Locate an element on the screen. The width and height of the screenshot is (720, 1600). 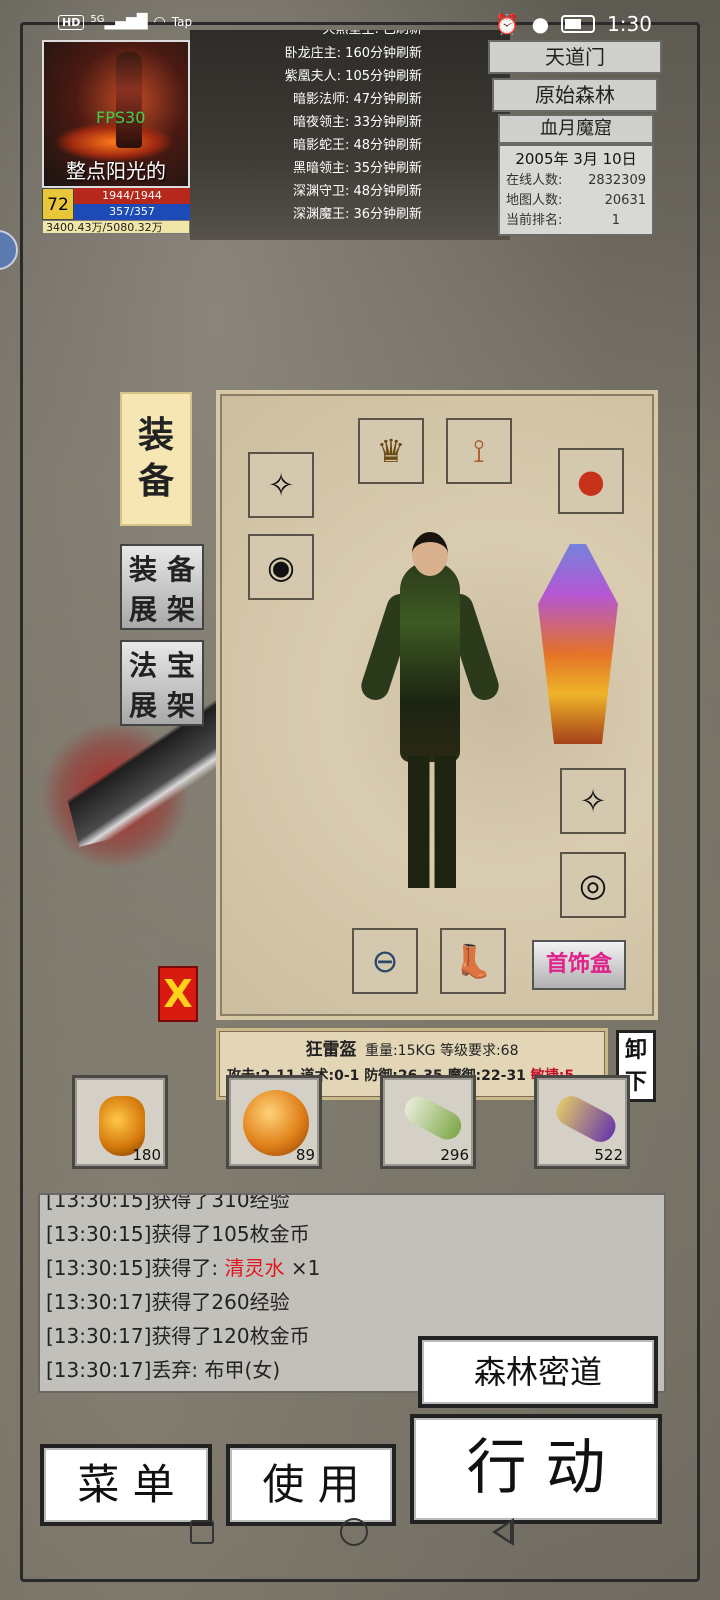
character-legs is located at coordinates (432, 822).